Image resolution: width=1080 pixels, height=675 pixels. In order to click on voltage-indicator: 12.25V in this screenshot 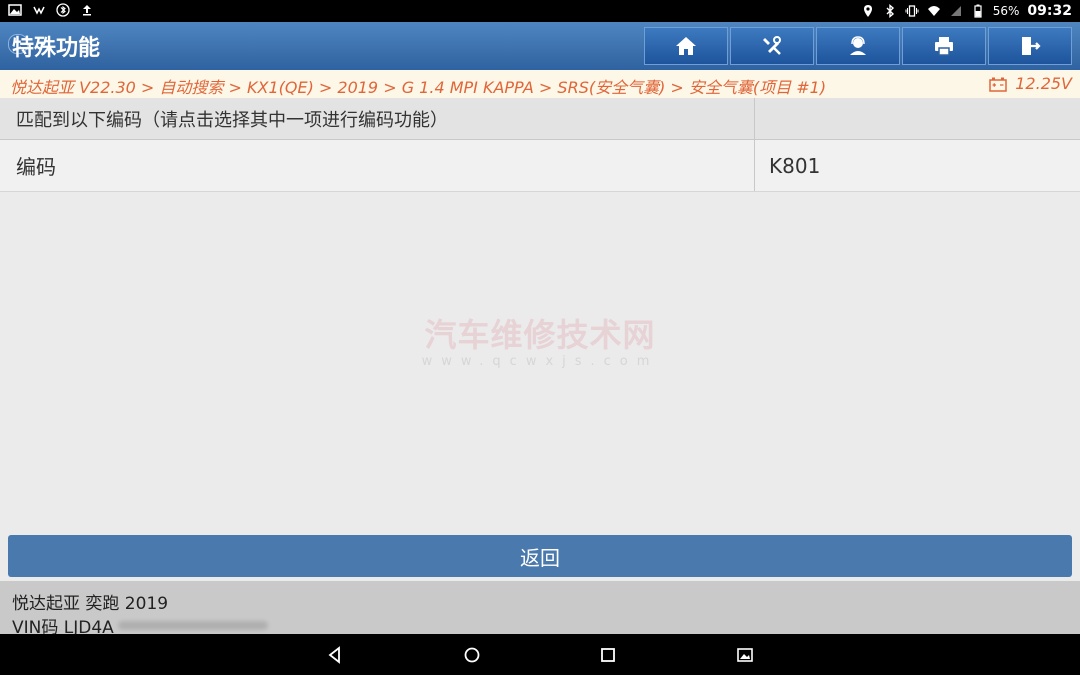, I will do `click(1030, 83)`.